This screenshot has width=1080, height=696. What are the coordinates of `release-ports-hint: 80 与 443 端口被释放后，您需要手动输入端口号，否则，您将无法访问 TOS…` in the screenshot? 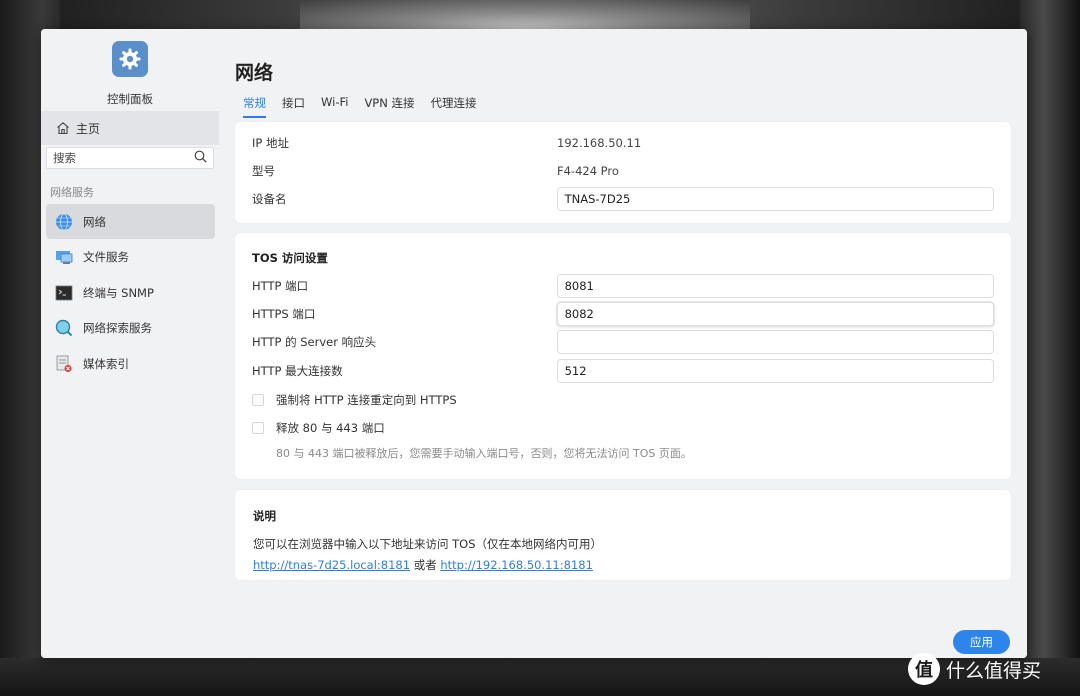 It's located at (484, 453).